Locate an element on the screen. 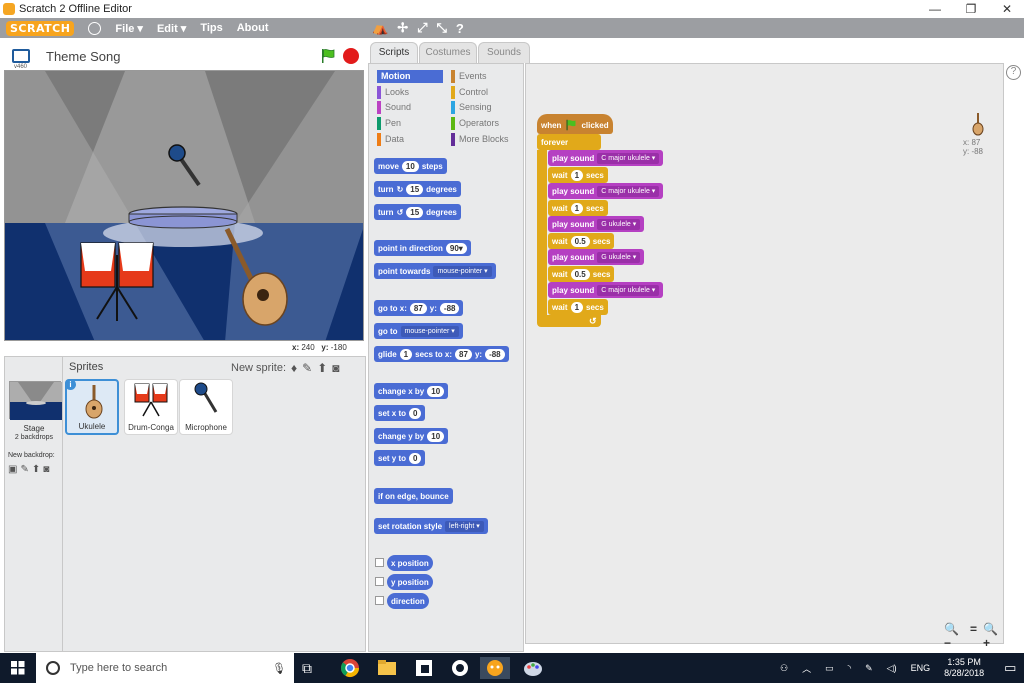  category-operators: Operators is located at coordinates (484, 123).